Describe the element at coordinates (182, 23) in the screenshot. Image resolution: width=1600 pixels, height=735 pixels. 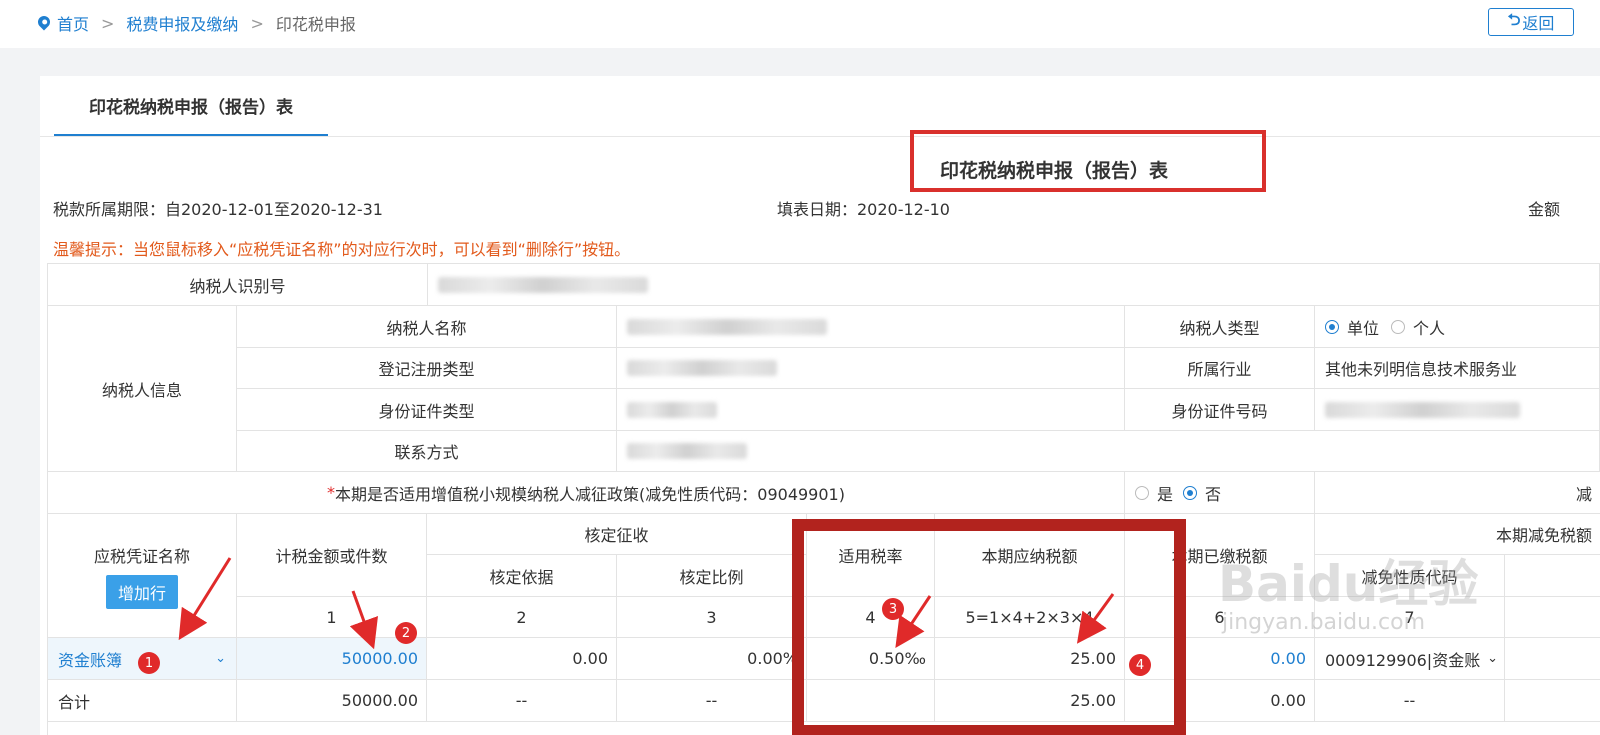
I see `breadcrumb-tax-filing: 税费申报及缴纳` at that location.